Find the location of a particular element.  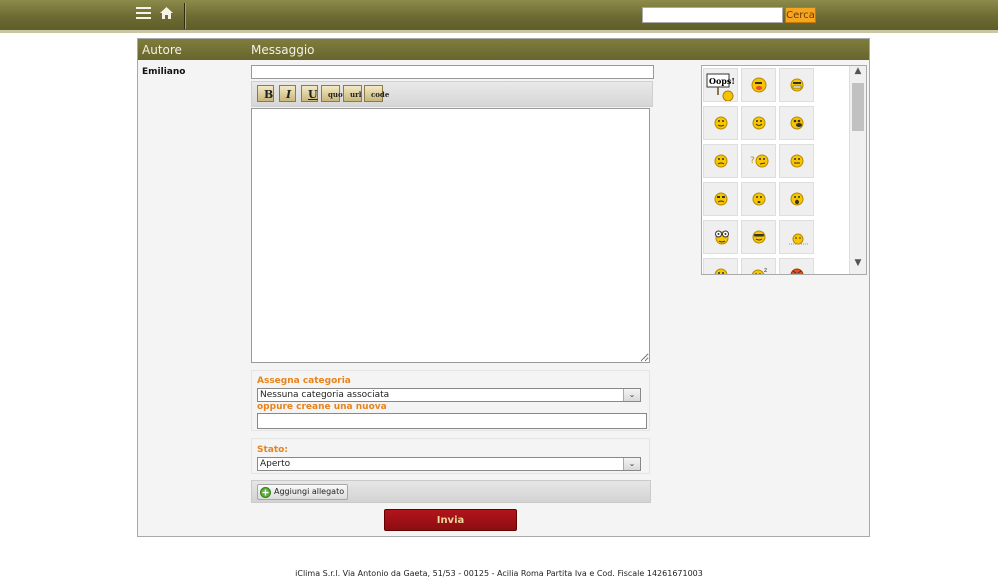

surprised-smiley-icon is located at coordinates (796, 199).